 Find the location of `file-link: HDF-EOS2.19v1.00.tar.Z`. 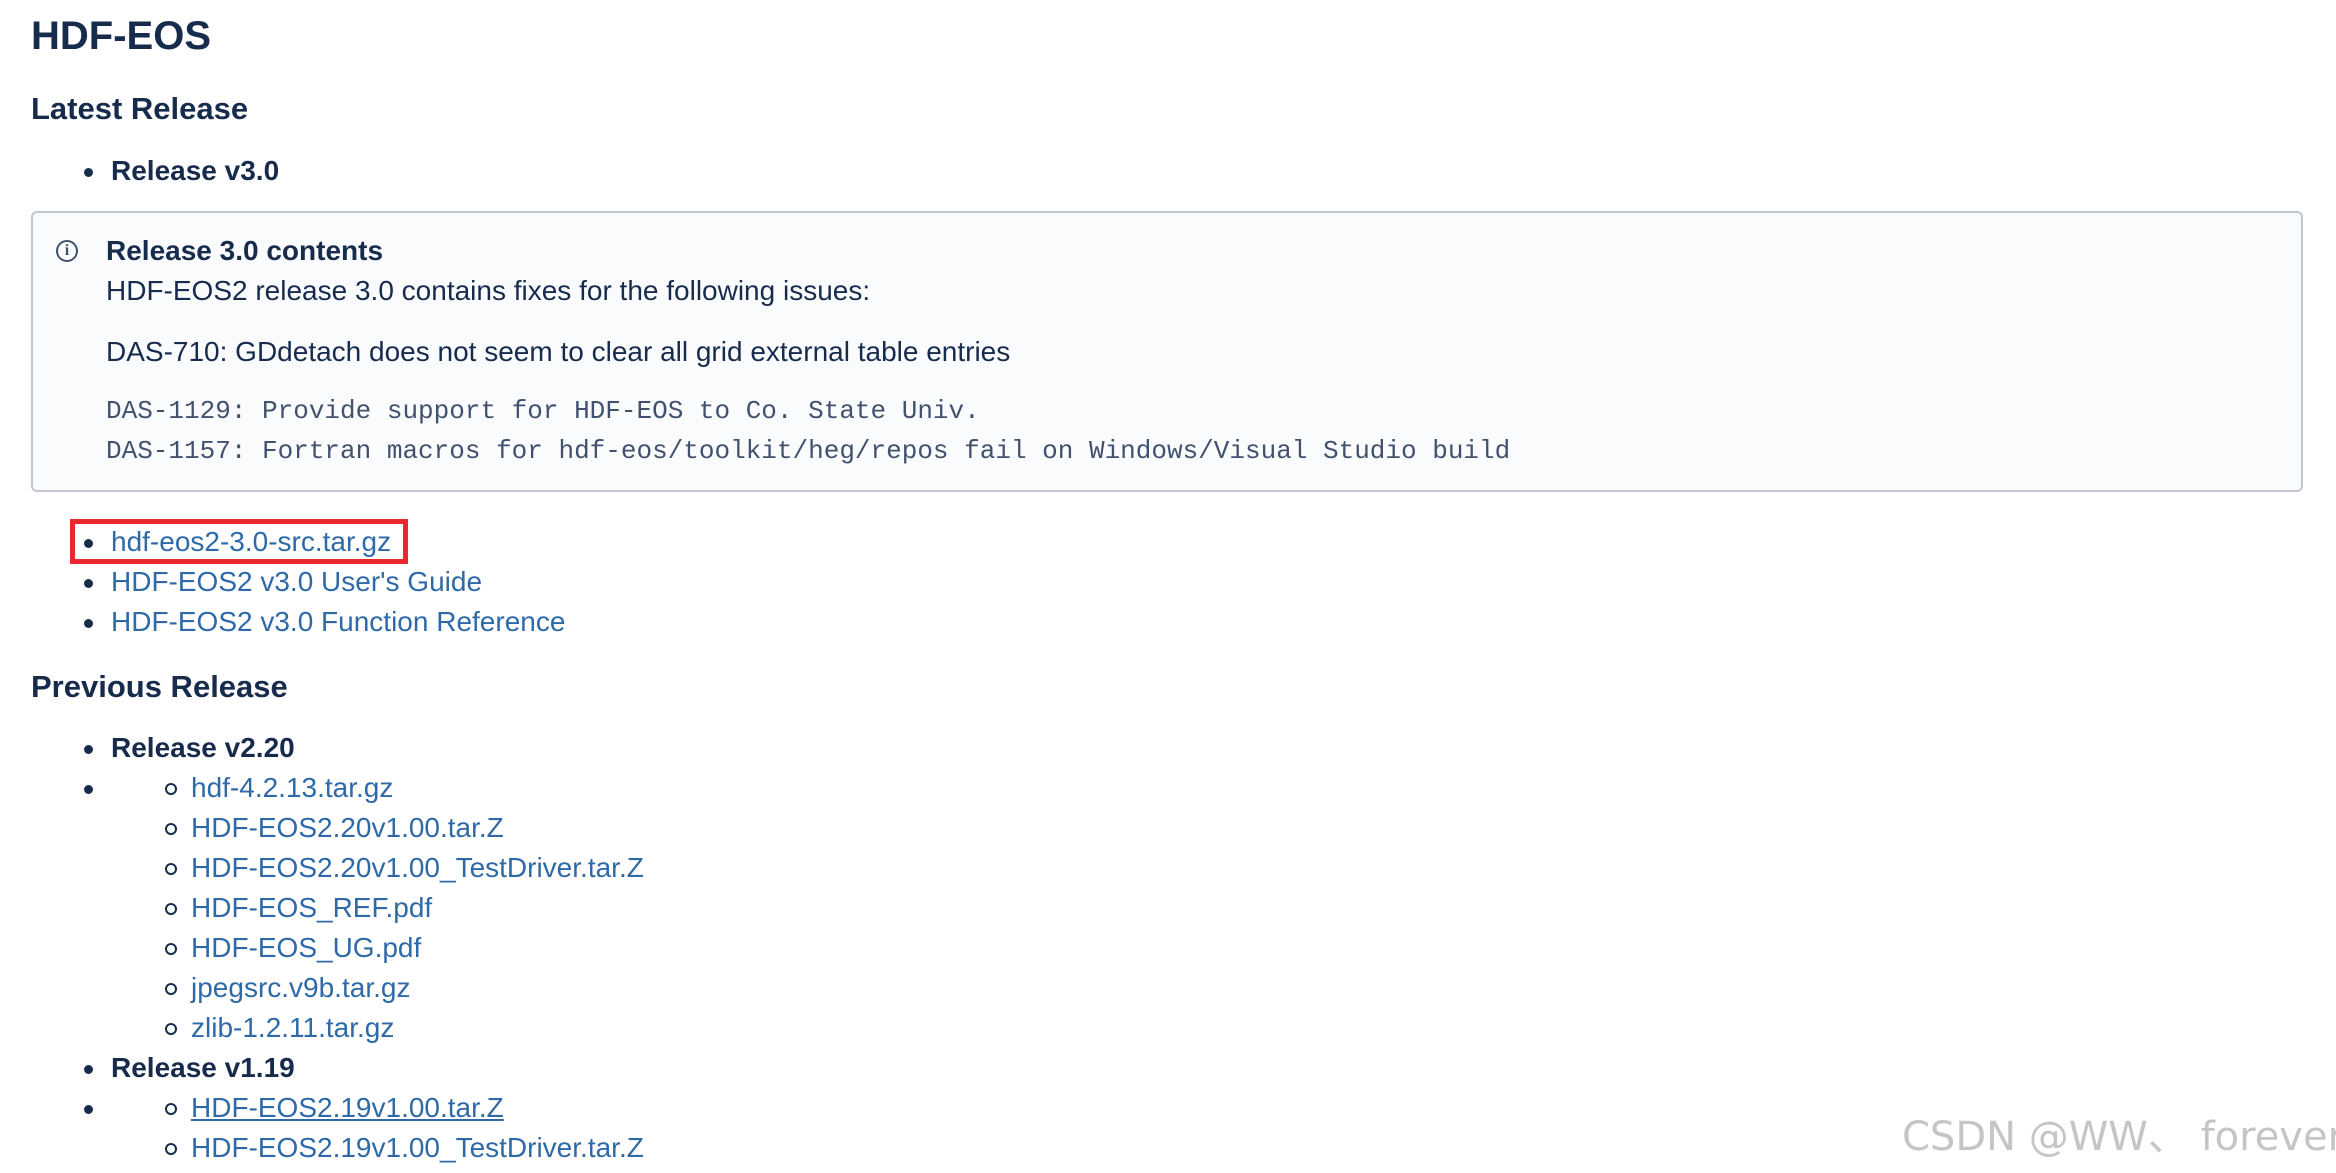

file-link: HDF-EOS2.19v1.00.tar.Z is located at coordinates (347, 1107).